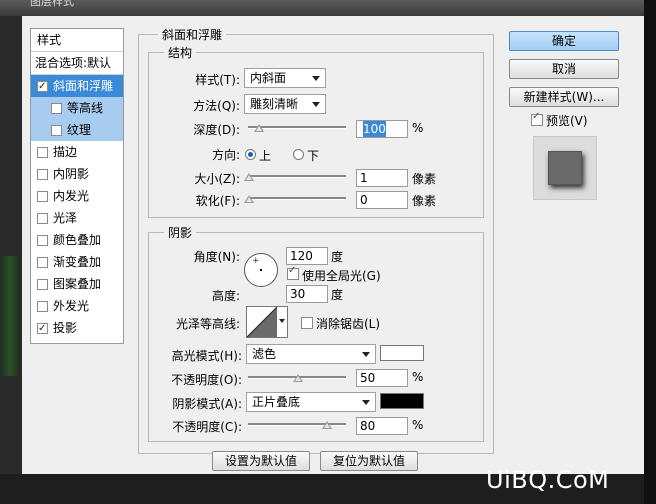 The image size is (656, 504). Describe the element at coordinates (348, 324) in the screenshot. I see `anti-alias-label: 消除锯齿(L)` at that location.